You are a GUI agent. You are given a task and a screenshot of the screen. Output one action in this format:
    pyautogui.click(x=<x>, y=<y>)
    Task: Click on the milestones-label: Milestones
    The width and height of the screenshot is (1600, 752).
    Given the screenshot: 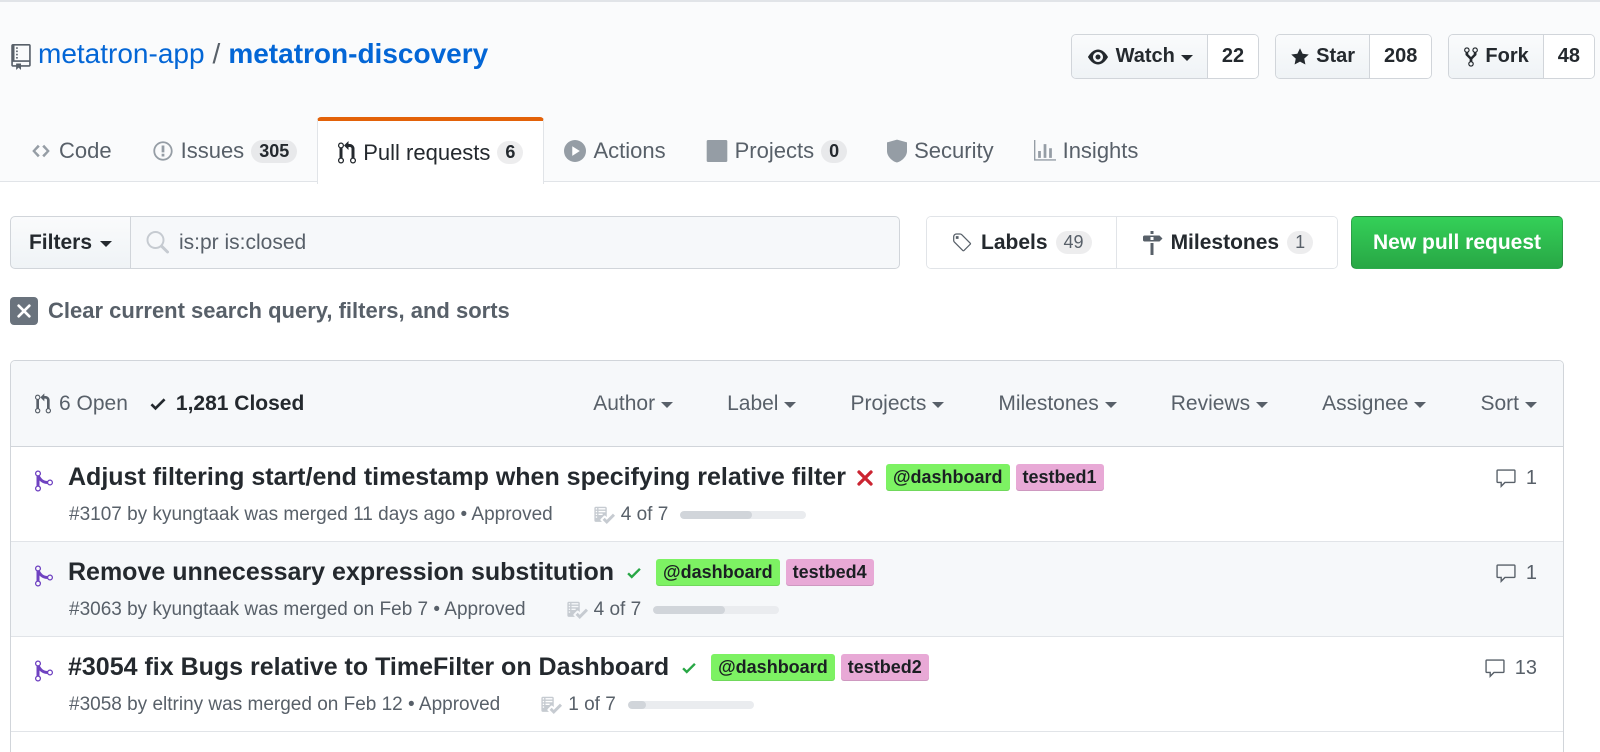 What is the action you would take?
    pyautogui.click(x=1225, y=242)
    